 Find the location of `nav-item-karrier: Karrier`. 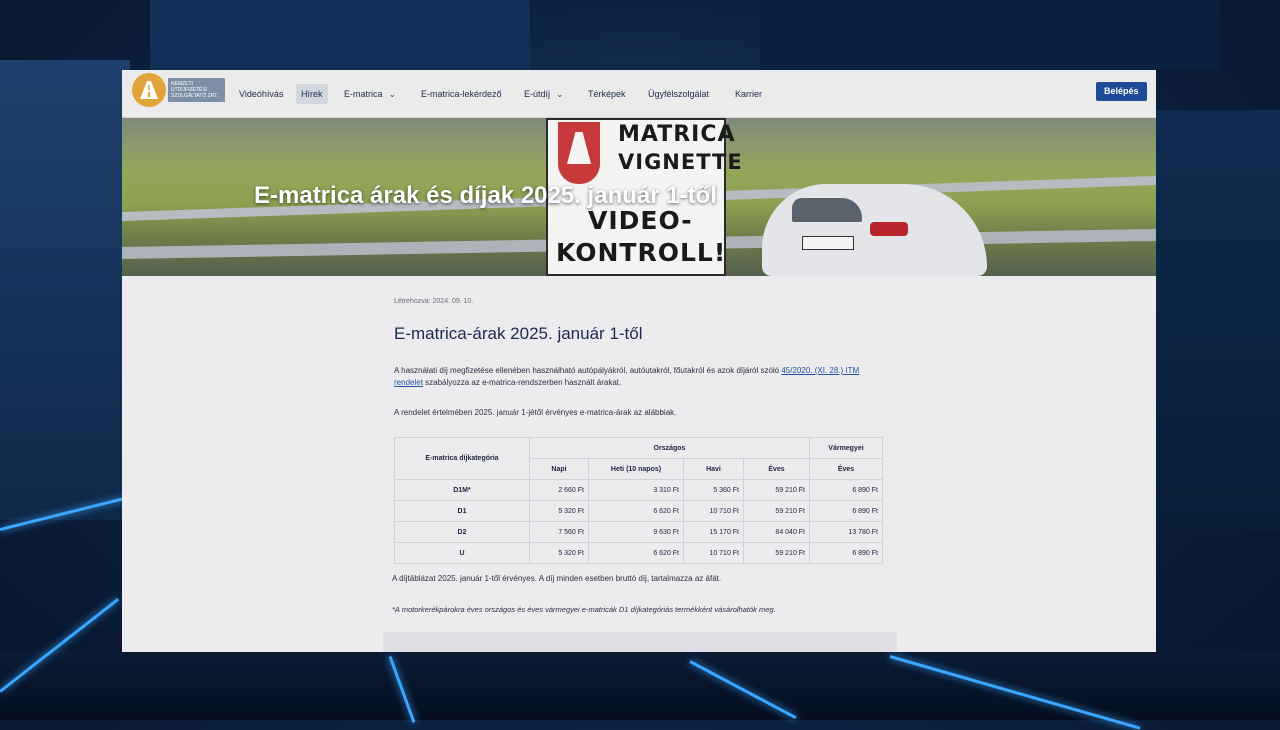

nav-item-karrier: Karrier is located at coordinates (748, 94).